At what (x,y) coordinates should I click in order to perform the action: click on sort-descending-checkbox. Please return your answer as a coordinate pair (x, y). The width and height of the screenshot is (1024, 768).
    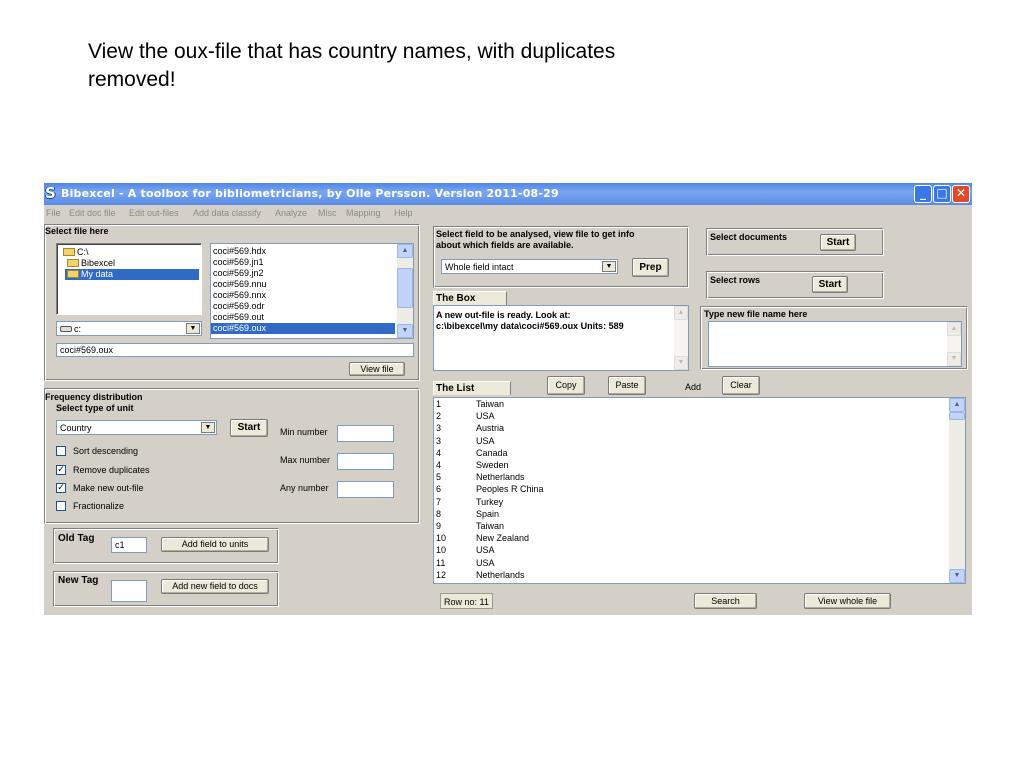
    Looking at the image, I should click on (61, 451).